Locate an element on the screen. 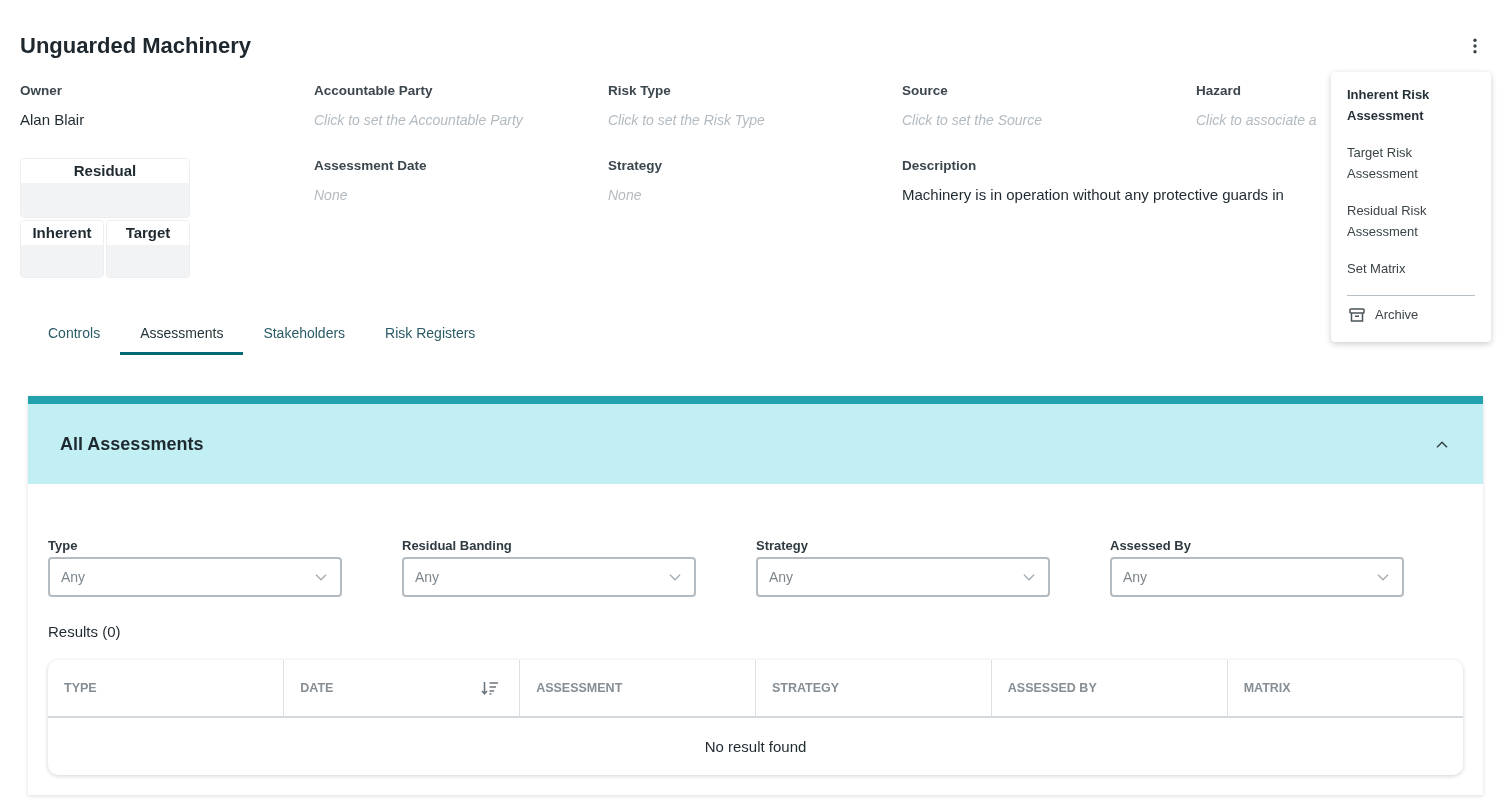  column-header: MATRIX is located at coordinates (1267, 688).